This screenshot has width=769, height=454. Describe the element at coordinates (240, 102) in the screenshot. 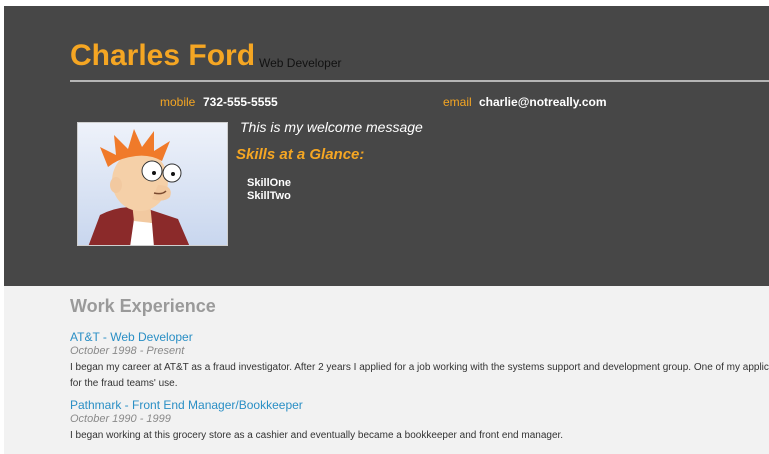

I see `mobile-value: 732-555-5555` at that location.